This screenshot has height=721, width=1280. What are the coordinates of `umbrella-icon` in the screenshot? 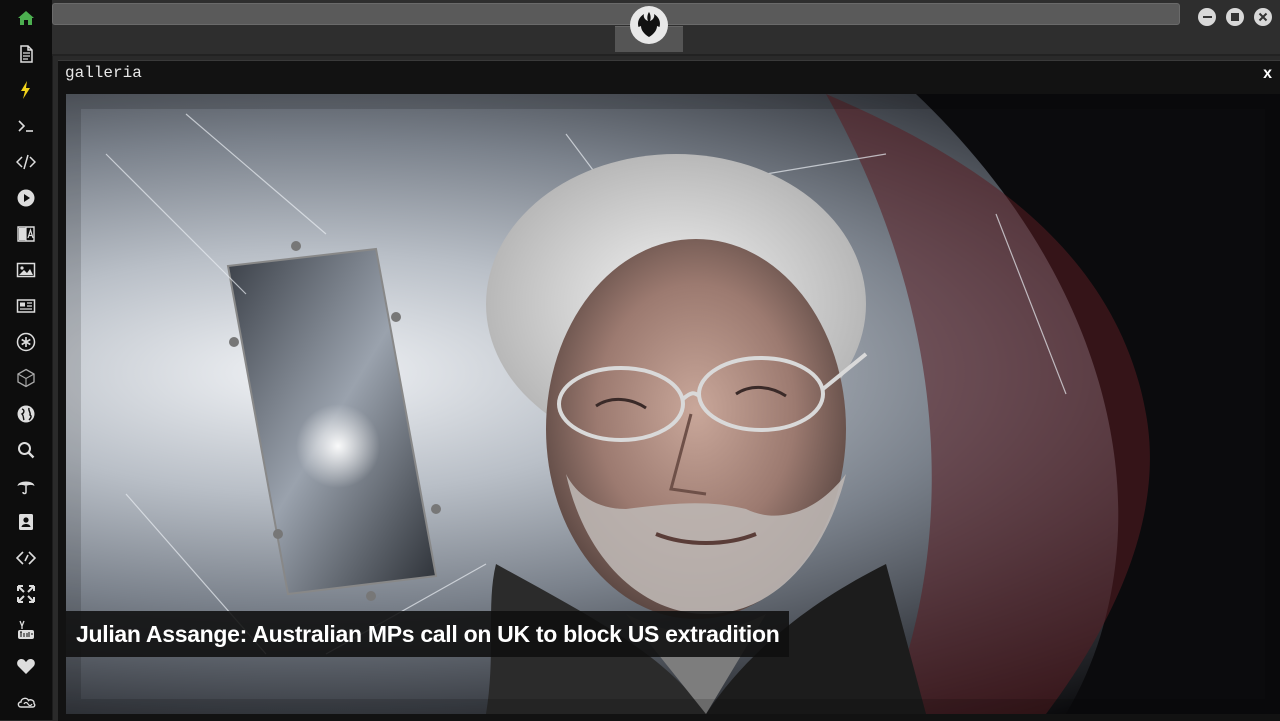 It's located at (26, 488).